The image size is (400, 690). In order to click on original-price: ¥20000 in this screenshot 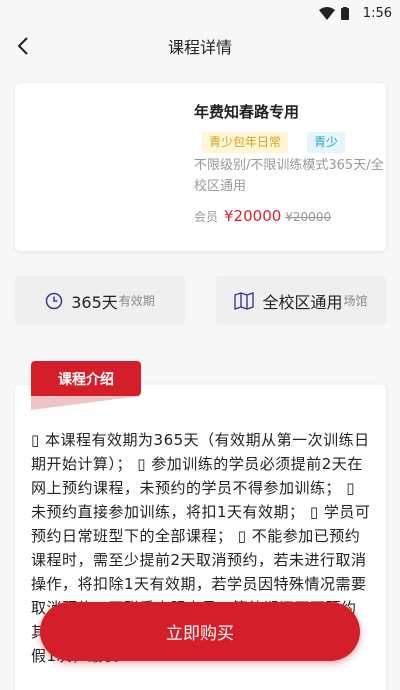, I will do `click(308, 217)`.